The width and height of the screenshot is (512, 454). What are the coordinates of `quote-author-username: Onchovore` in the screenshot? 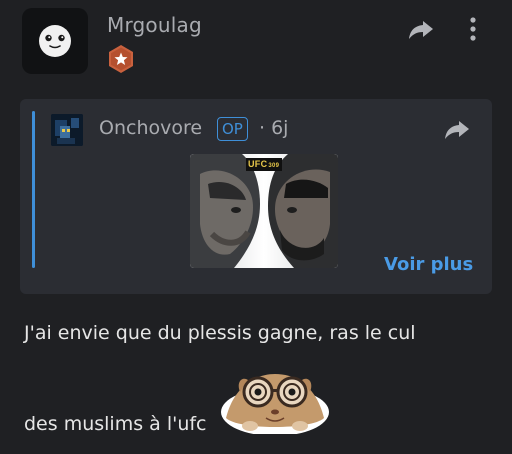 It's located at (150, 128).